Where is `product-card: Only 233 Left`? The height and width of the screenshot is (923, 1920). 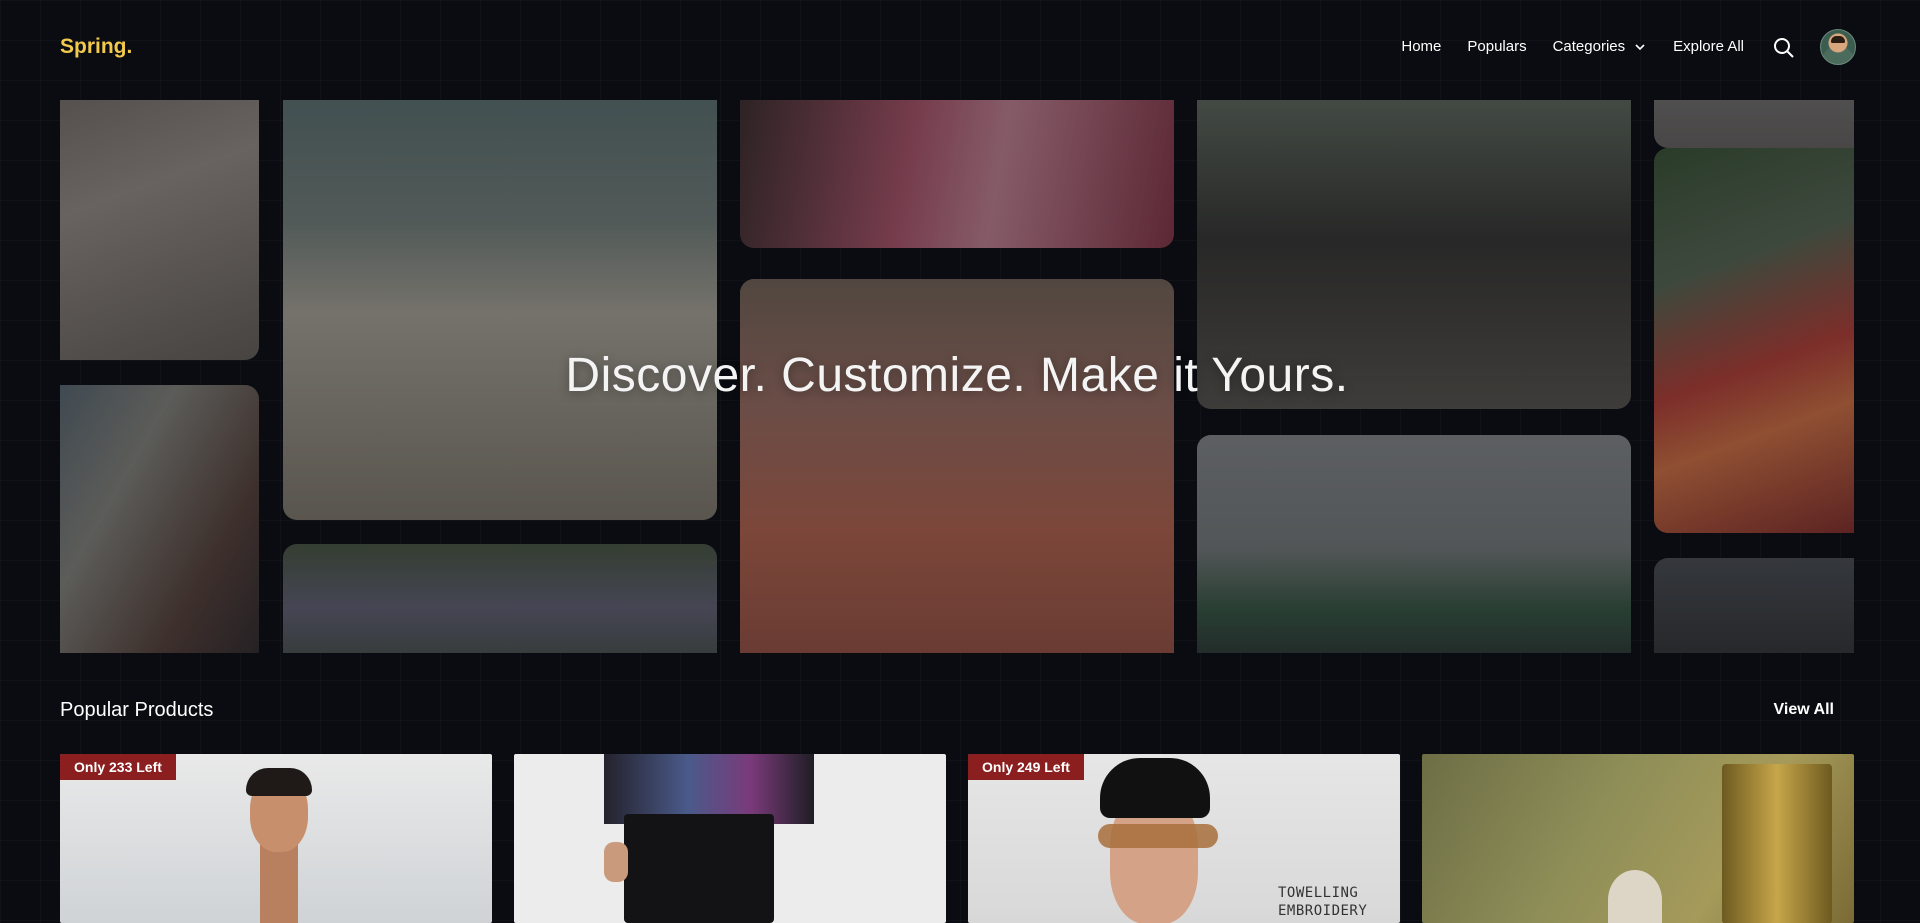 product-card: Only 233 Left is located at coordinates (276, 838).